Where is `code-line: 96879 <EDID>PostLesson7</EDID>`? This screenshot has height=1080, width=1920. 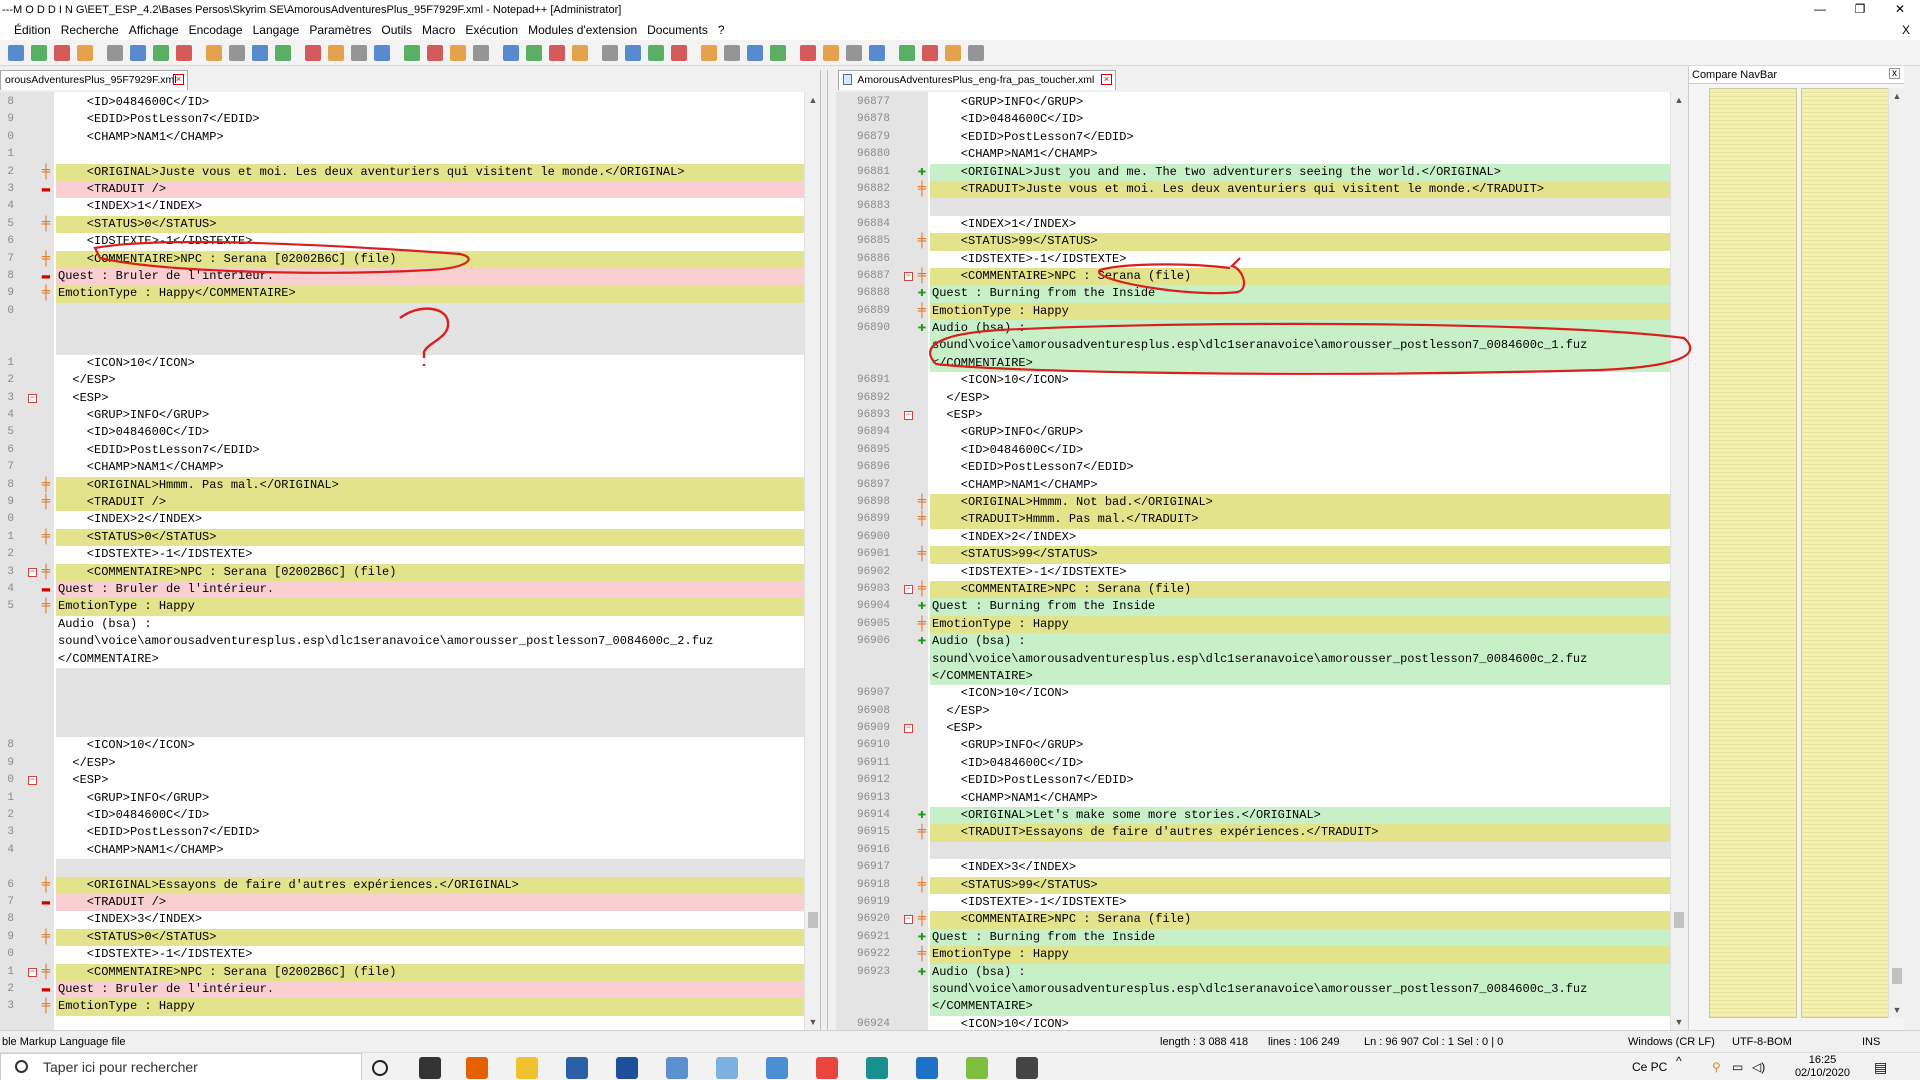 code-line: 96879 <EDID>PostLesson7</EDID> is located at coordinates (1261, 137).